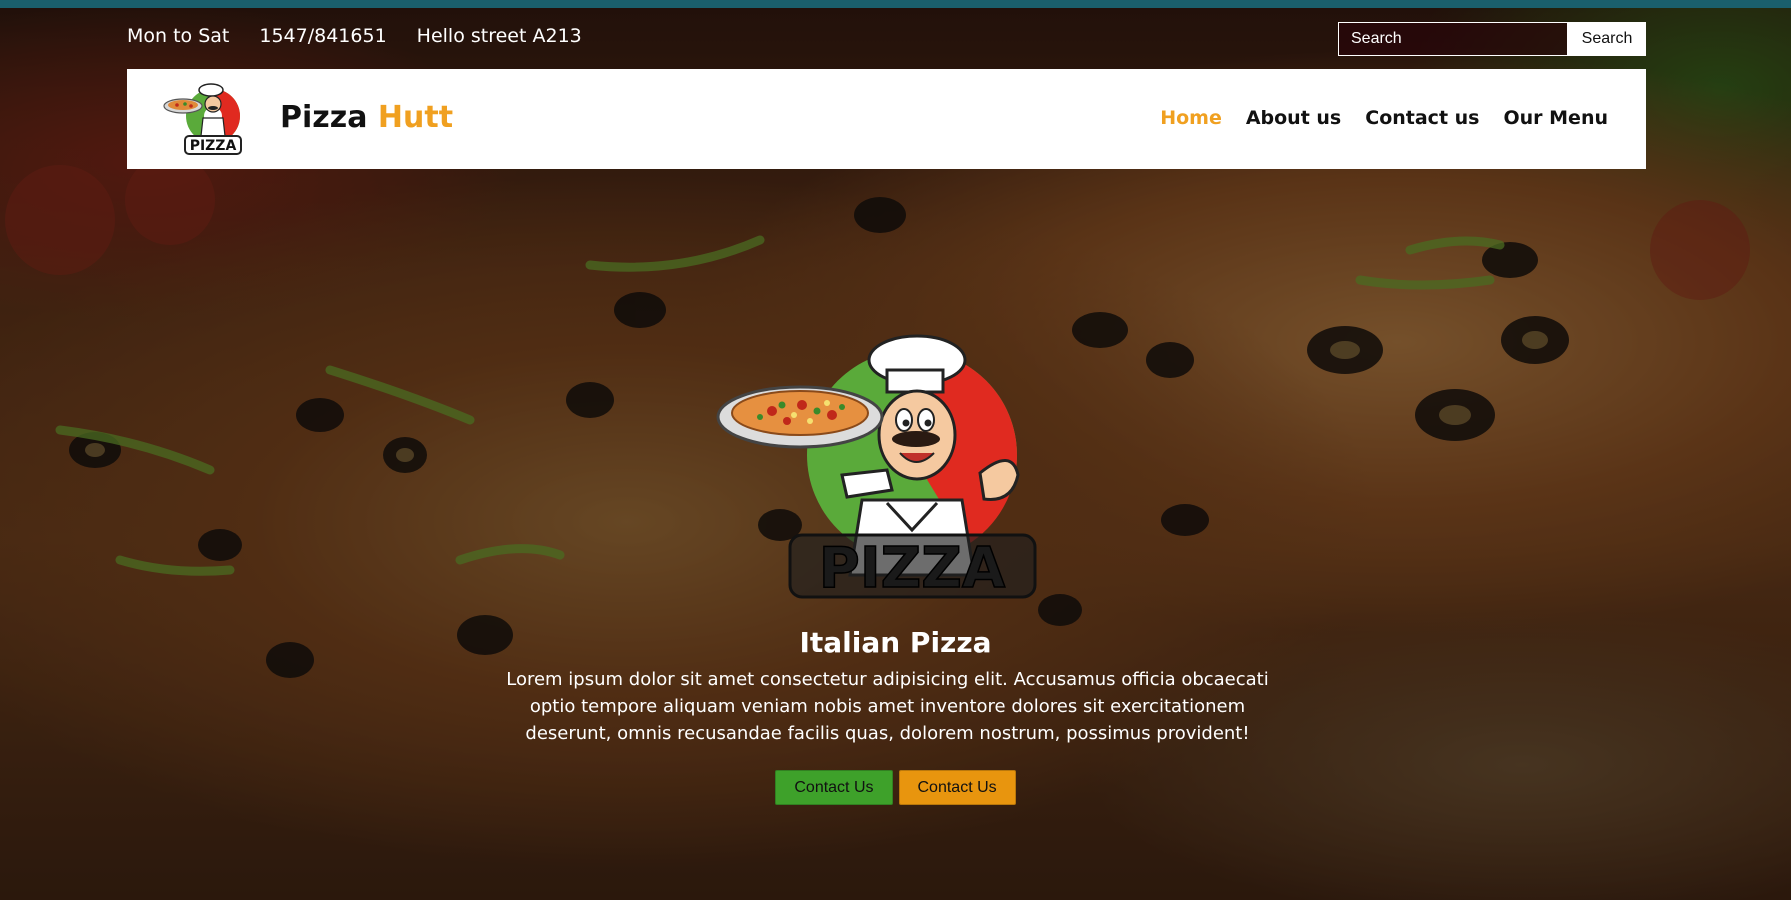 The height and width of the screenshot is (900, 1791). I want to click on hero-logo-word: PIZZA, so click(912, 568).